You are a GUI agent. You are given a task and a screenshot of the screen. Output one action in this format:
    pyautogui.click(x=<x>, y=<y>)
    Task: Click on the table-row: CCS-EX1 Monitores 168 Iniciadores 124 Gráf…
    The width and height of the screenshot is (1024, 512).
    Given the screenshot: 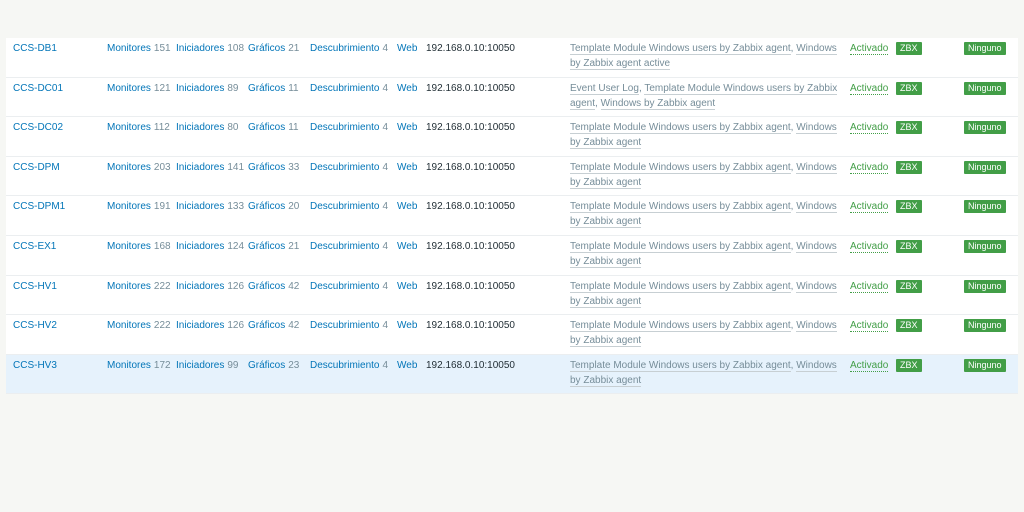 What is the action you would take?
    pyautogui.click(x=512, y=256)
    